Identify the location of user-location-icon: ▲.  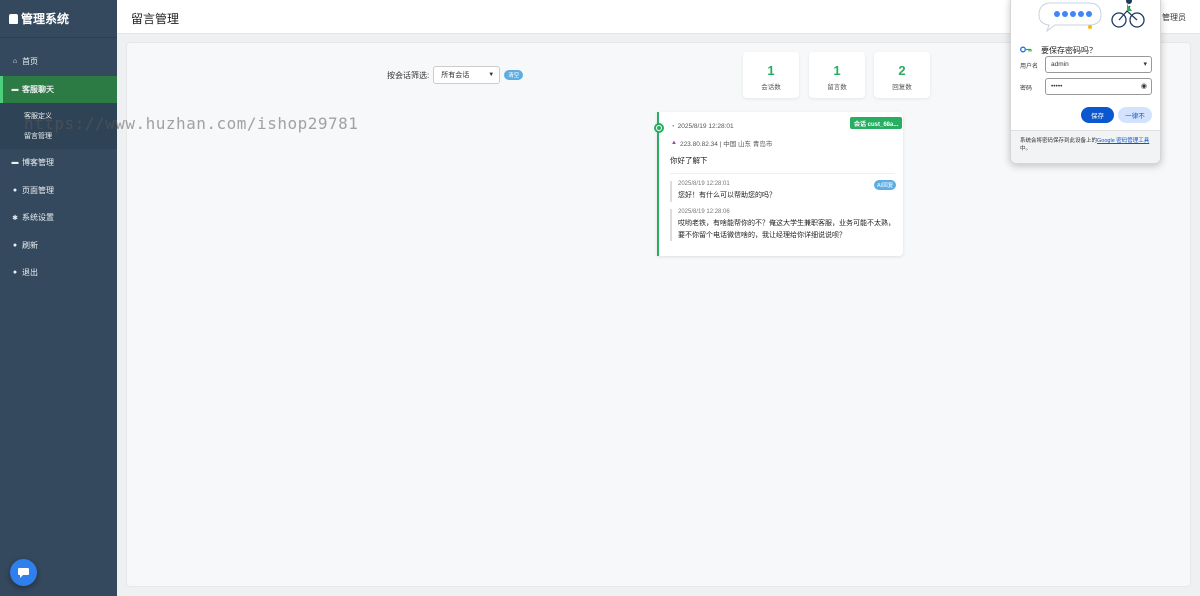
(674, 143).